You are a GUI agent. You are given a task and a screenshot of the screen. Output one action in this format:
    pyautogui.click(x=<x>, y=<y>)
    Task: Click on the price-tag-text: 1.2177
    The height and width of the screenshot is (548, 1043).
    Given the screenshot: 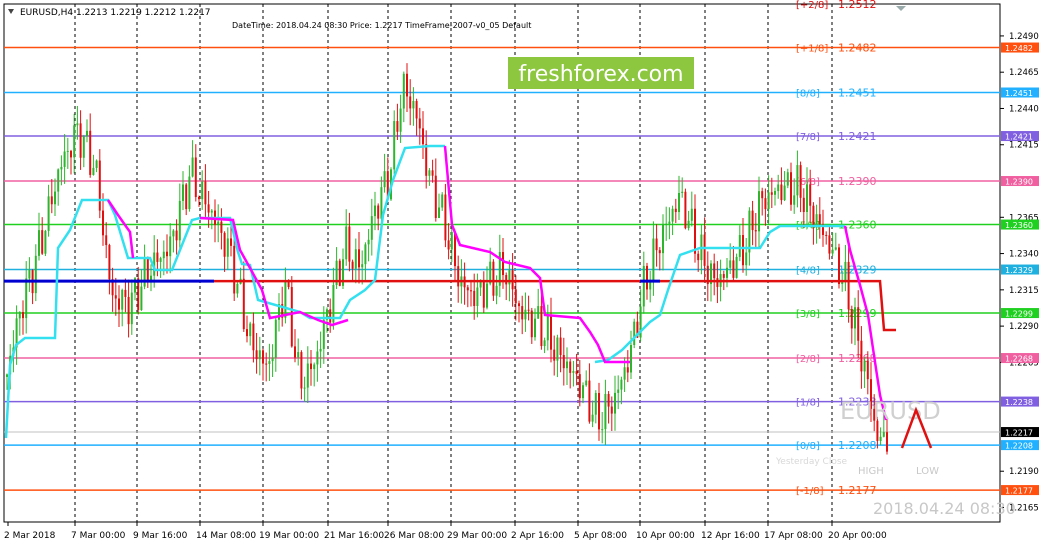 What is the action you would take?
    pyautogui.click(x=1019, y=491)
    